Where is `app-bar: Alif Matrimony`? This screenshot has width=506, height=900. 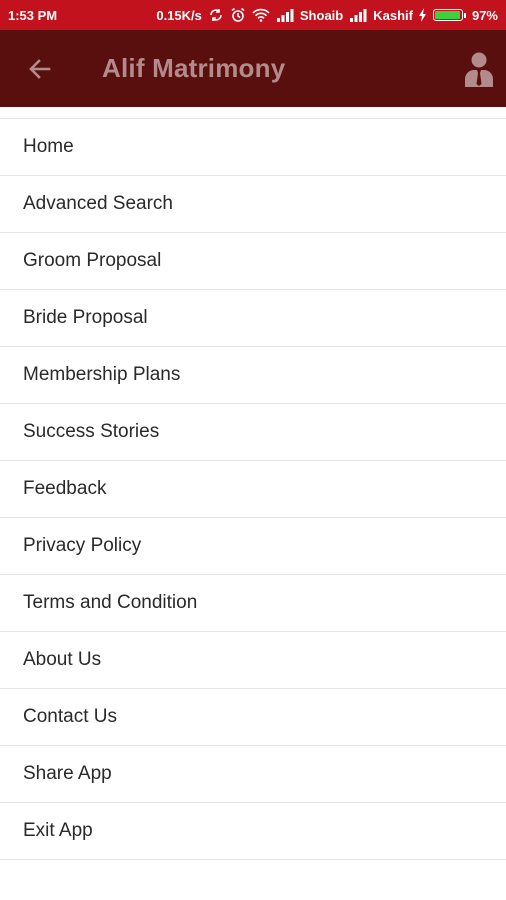 app-bar: Alif Matrimony is located at coordinates (253, 68).